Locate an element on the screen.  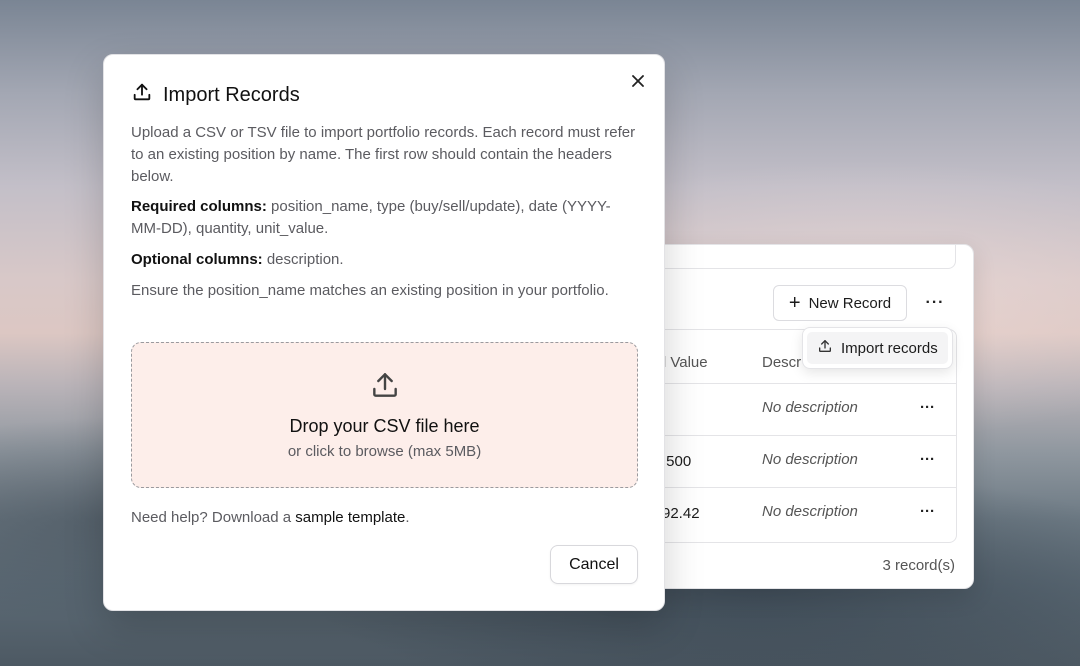
optional-columns-text: Optional columns: description. is located at coordinates (383, 260).